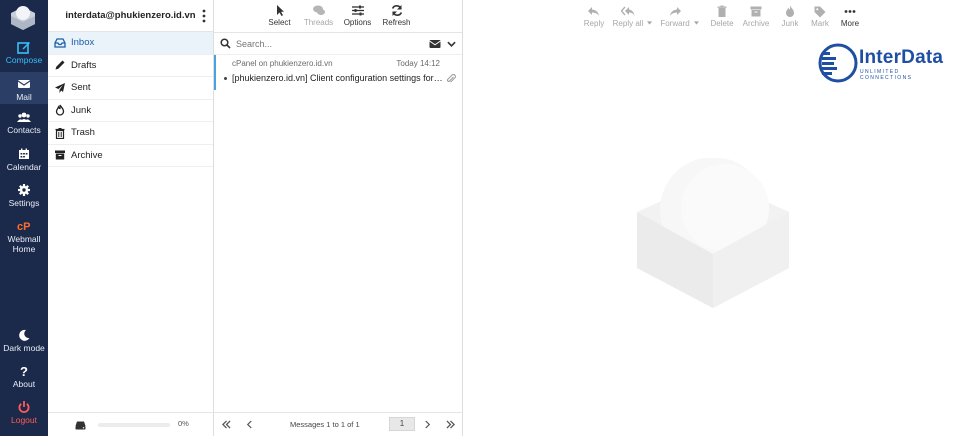  I want to click on nav-mail: Mail, so click(24, 88).